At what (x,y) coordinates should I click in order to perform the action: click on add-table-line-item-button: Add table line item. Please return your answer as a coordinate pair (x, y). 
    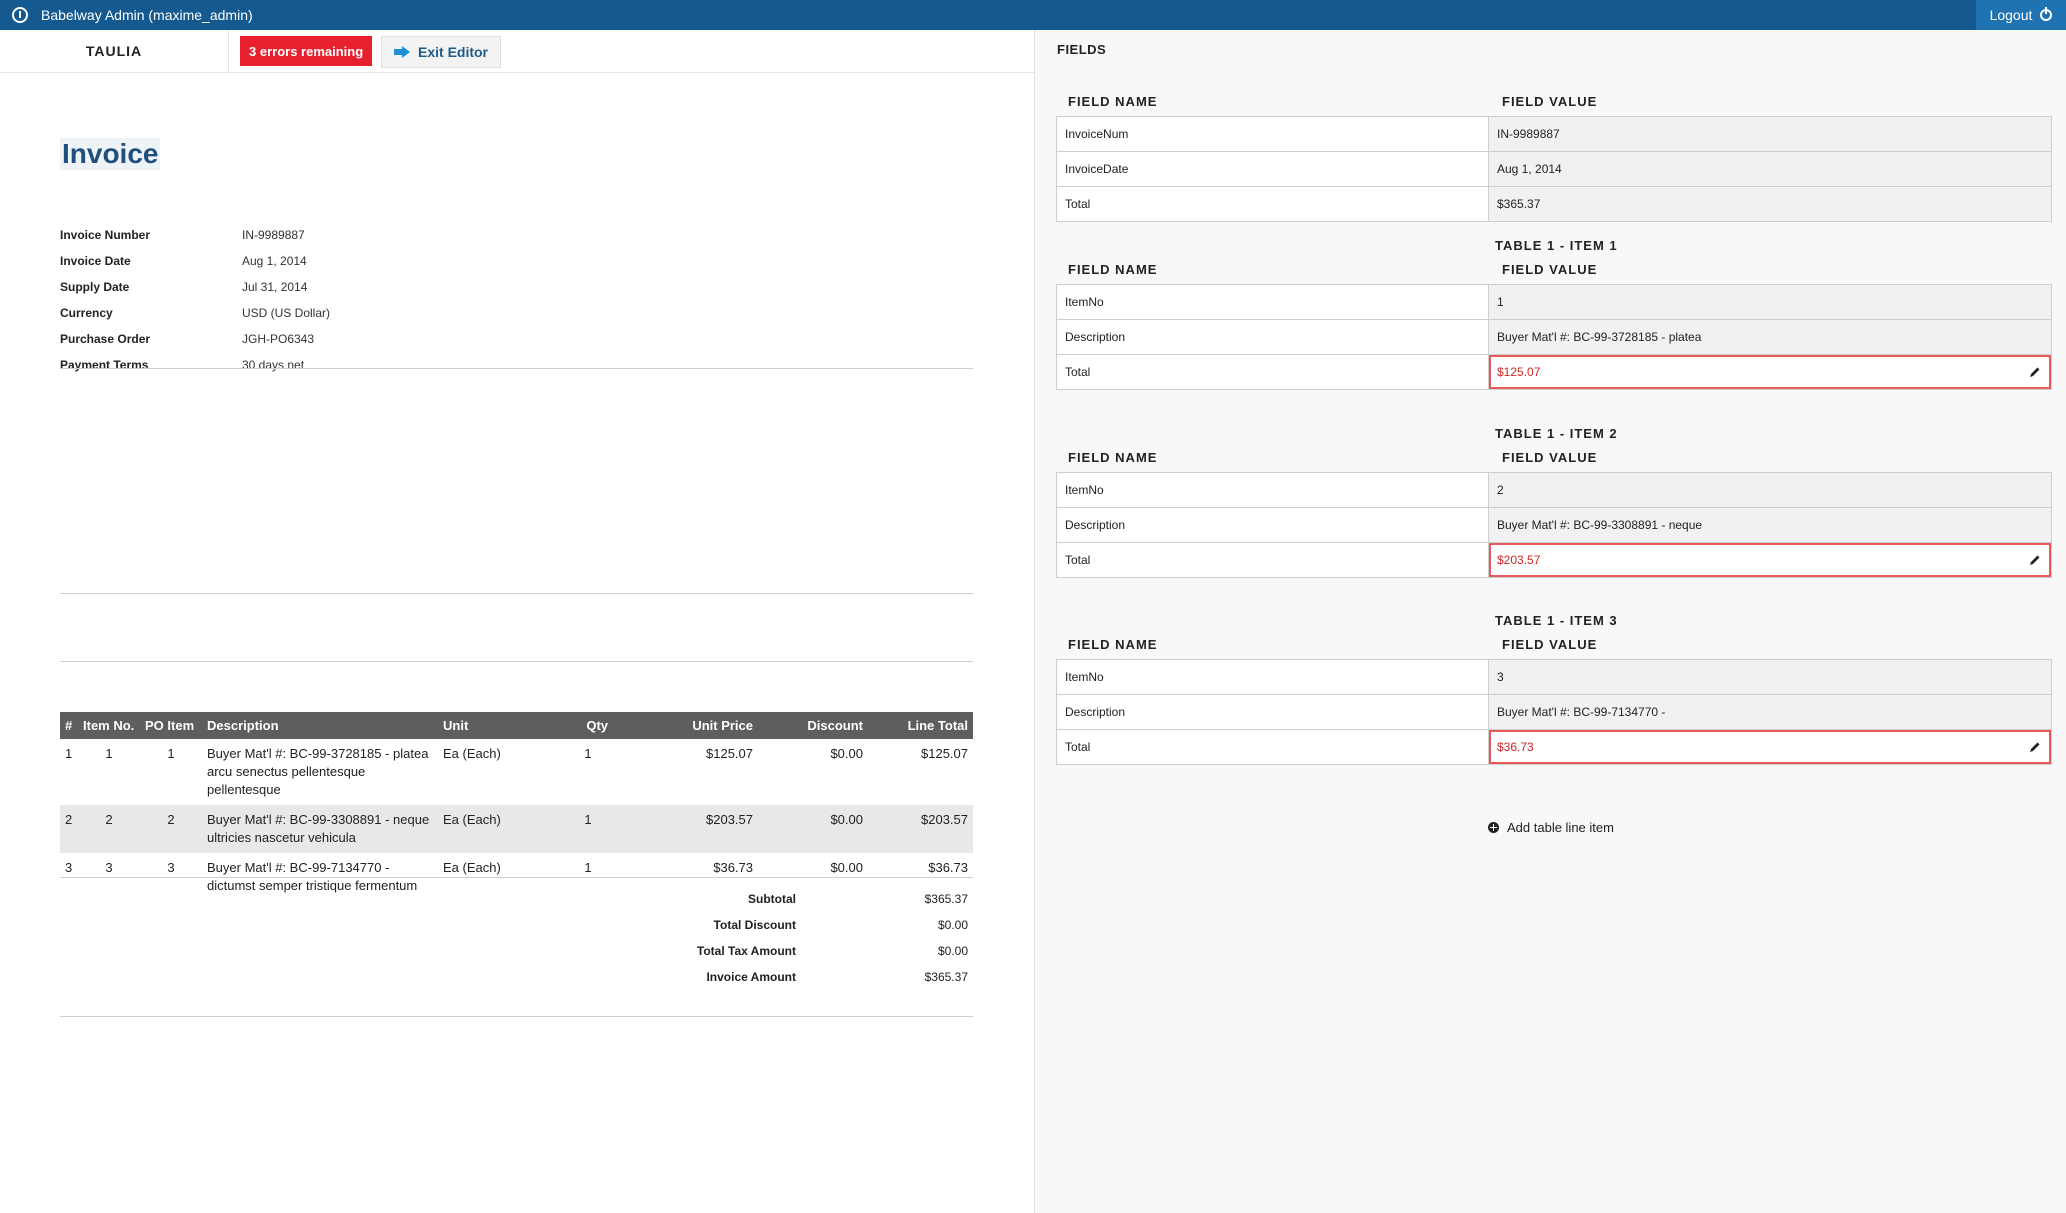
    Looking at the image, I should click on (1551, 827).